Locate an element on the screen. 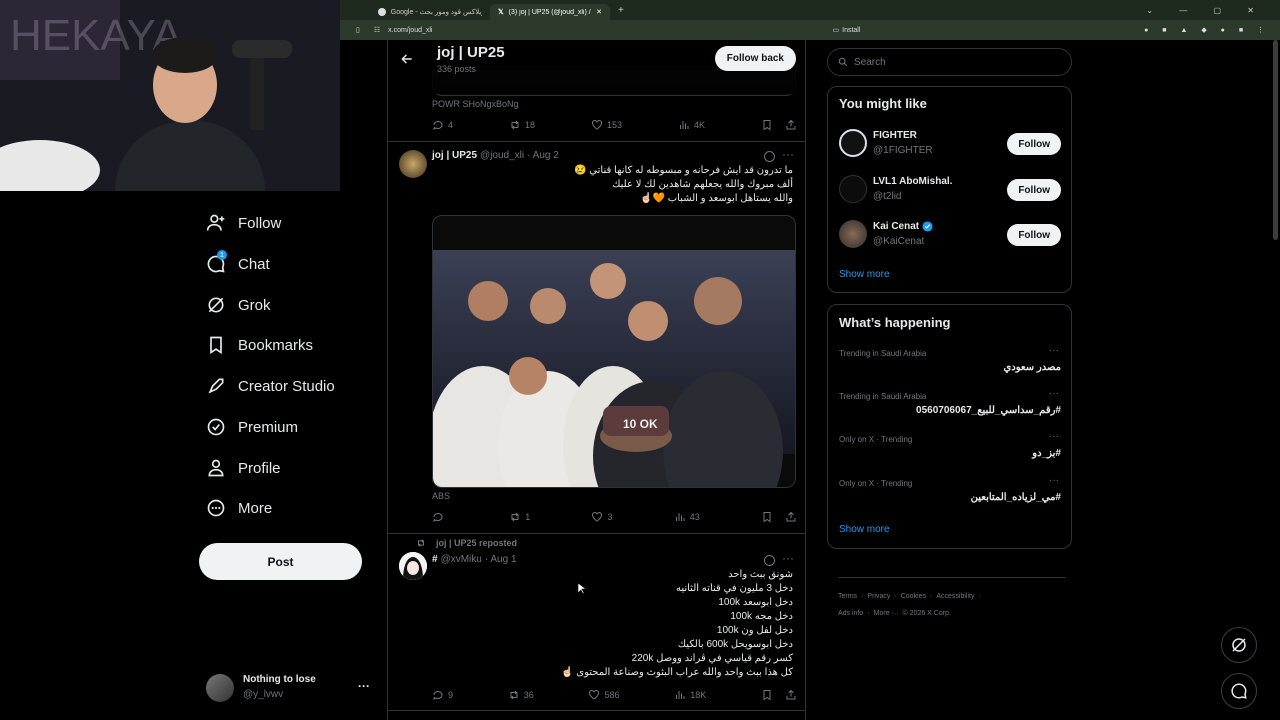  footer-links-2: Ads info · More ··· © 2026 X Corp. is located at coordinates (894, 613).